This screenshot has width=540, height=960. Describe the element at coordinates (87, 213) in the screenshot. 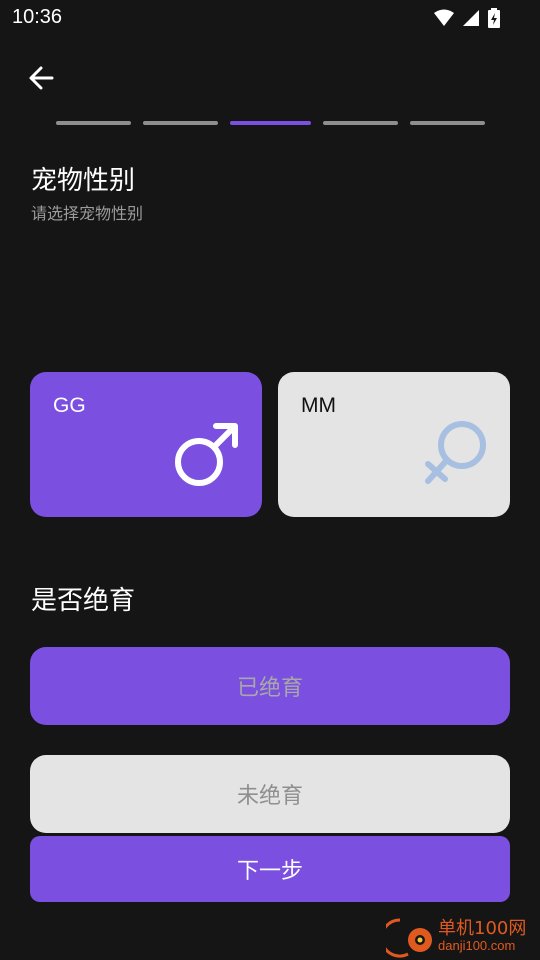

I see `page-subtitle: 请选择宠物性别` at that location.